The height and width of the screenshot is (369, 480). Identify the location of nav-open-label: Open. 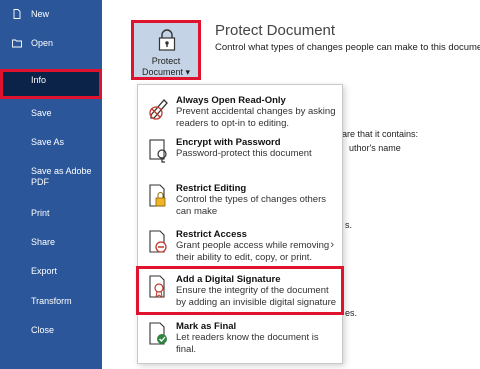
(42, 43).